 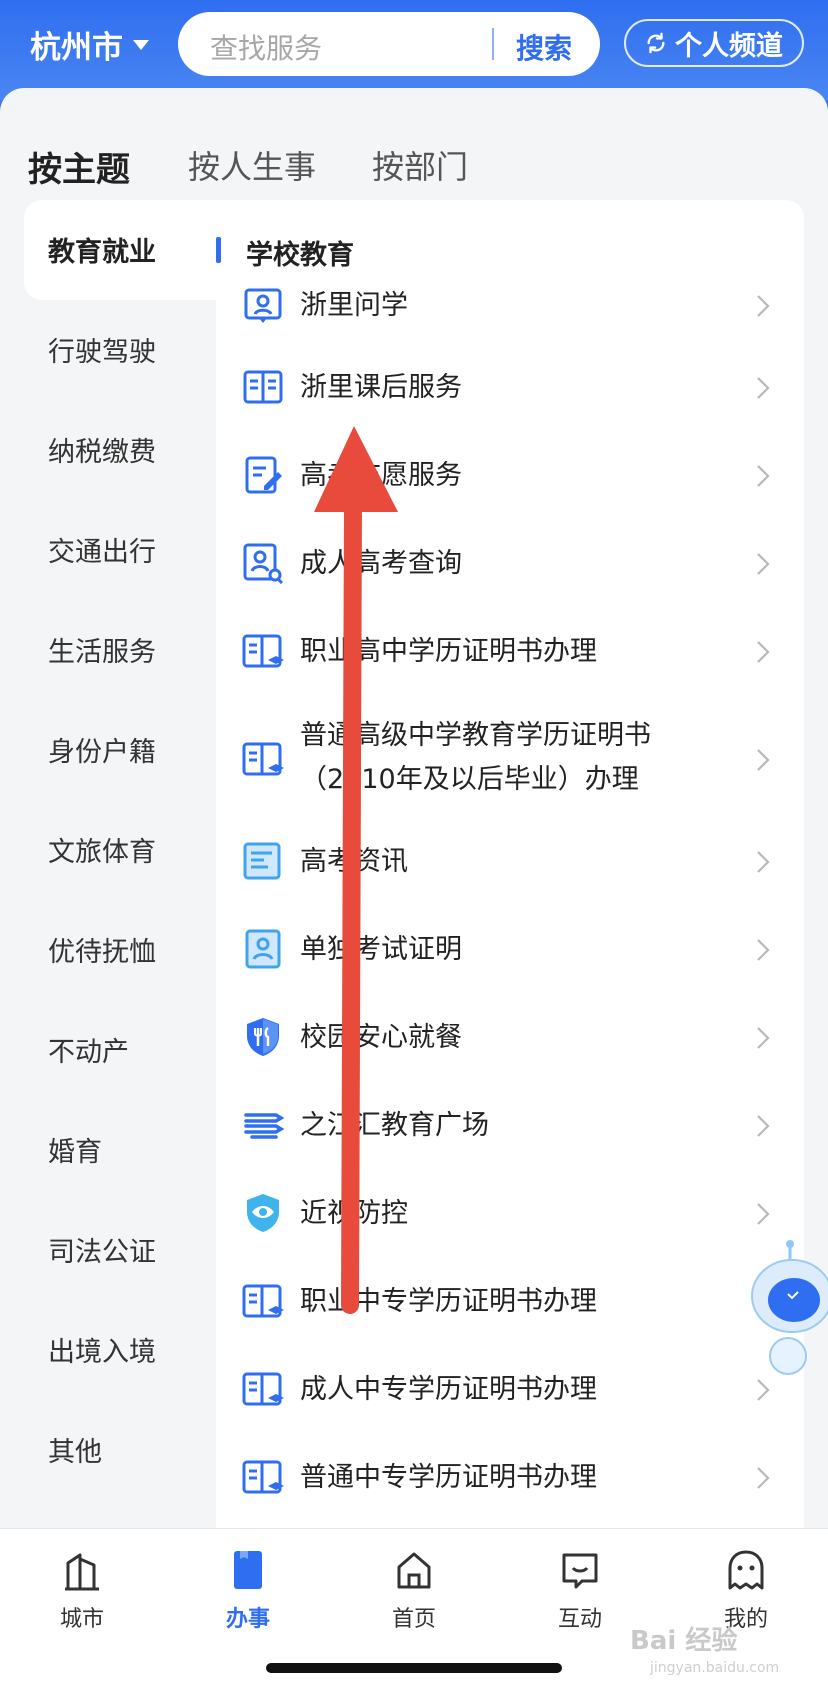 I want to click on nav-home: 首页, so click(x=414, y=1591).